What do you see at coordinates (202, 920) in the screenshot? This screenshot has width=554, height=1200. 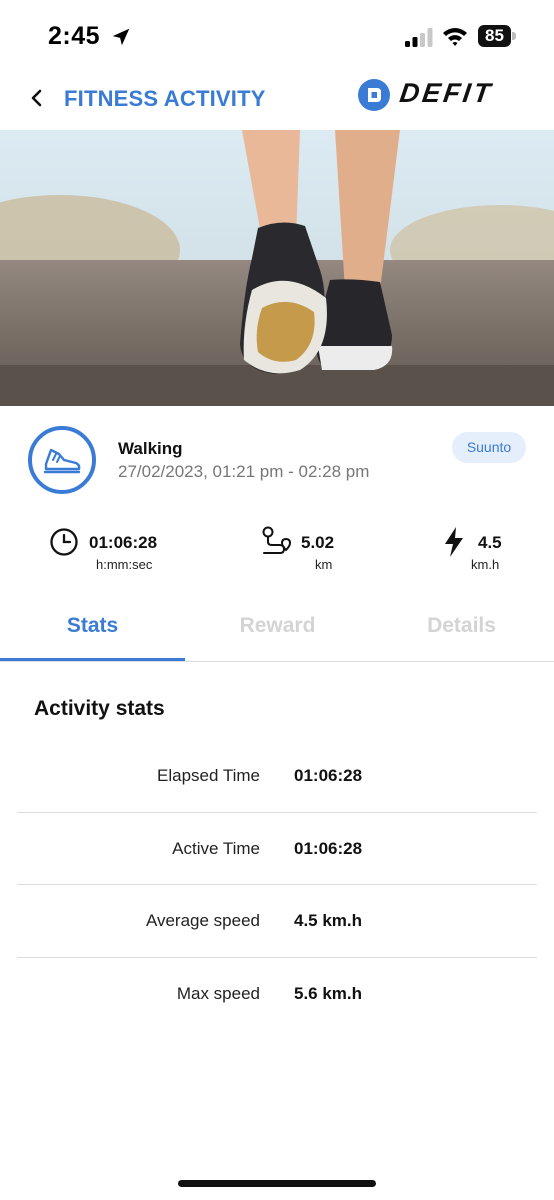 I see `stat-label: Average speed` at bounding box center [202, 920].